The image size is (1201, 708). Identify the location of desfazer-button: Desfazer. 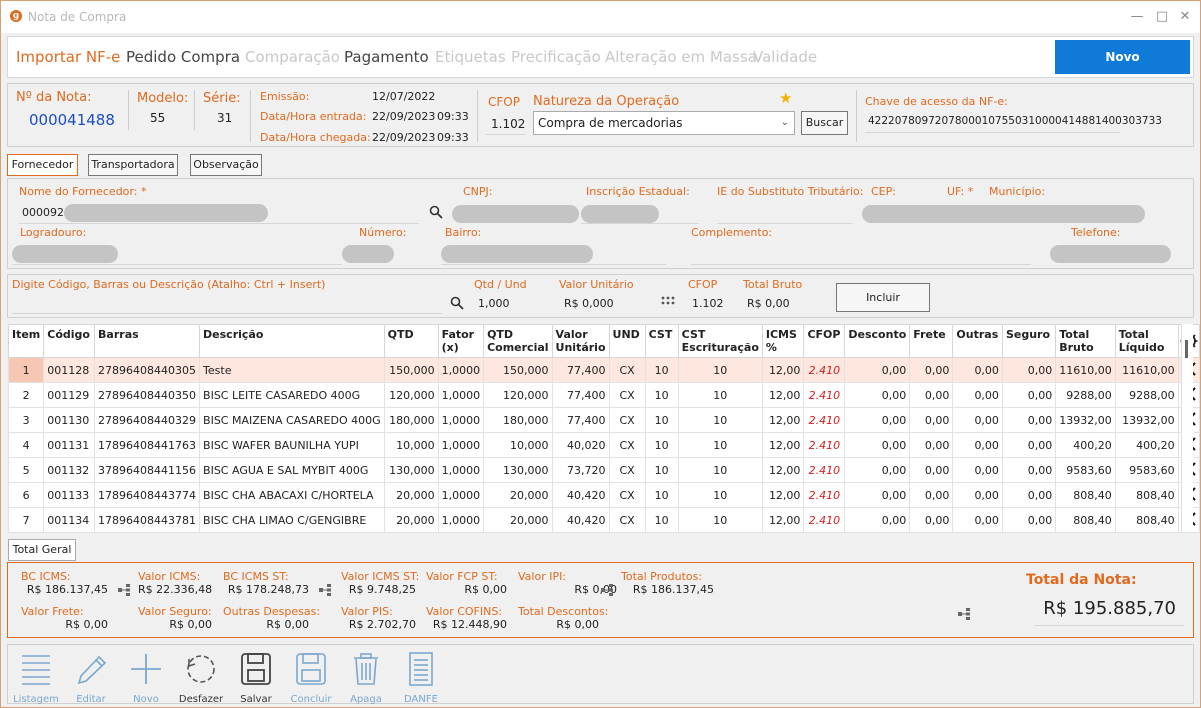
(201, 678).